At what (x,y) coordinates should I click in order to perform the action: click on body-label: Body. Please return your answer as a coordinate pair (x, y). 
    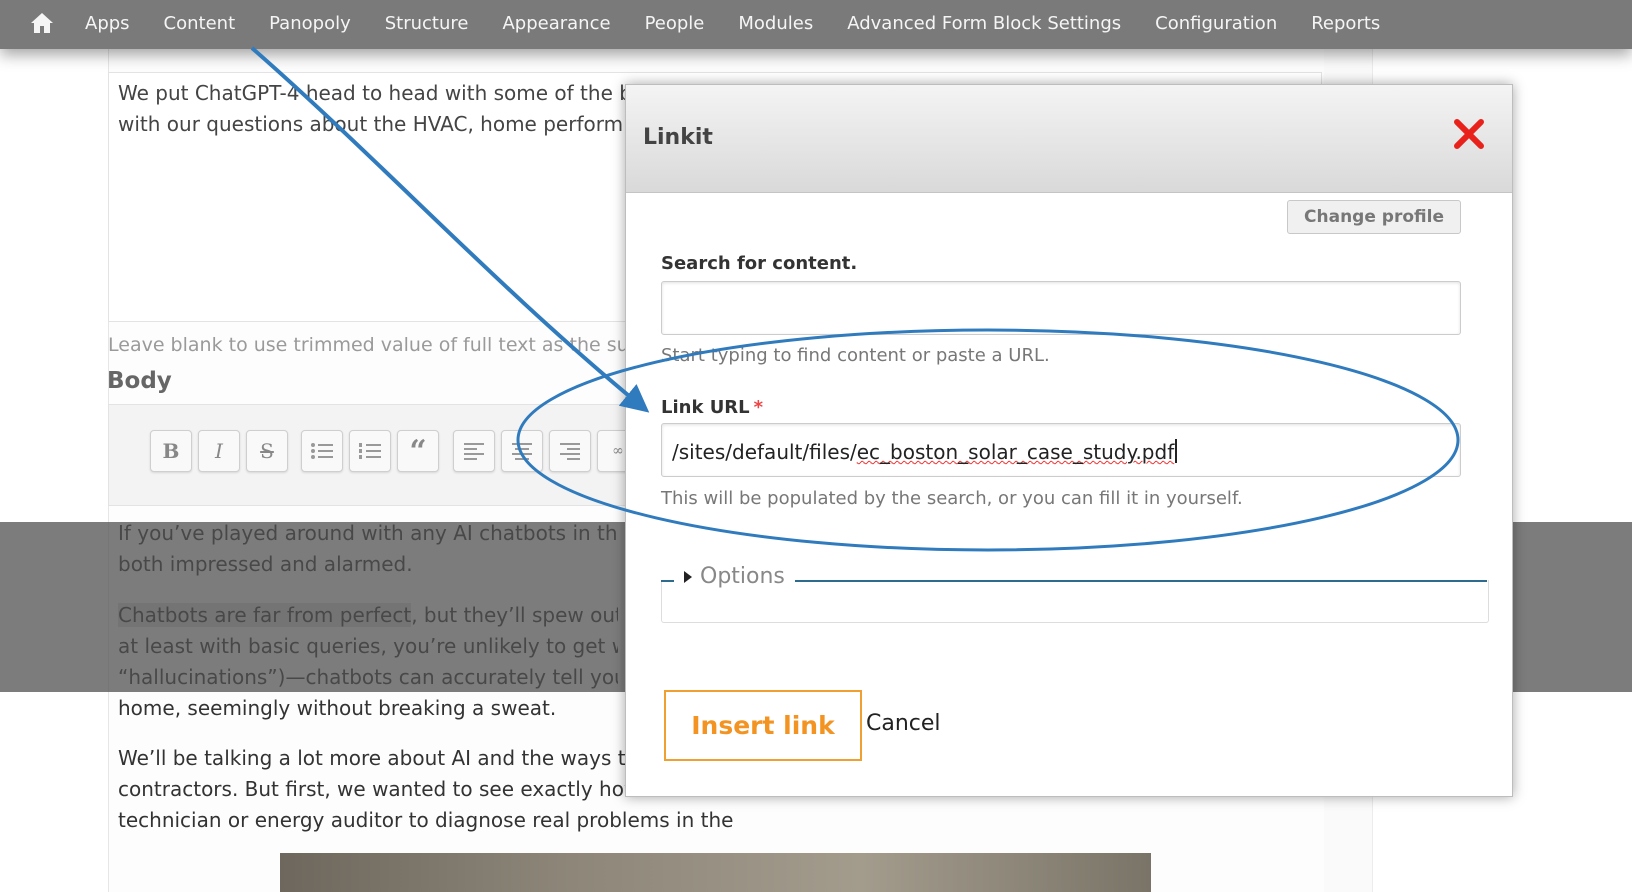
    Looking at the image, I should click on (139, 381).